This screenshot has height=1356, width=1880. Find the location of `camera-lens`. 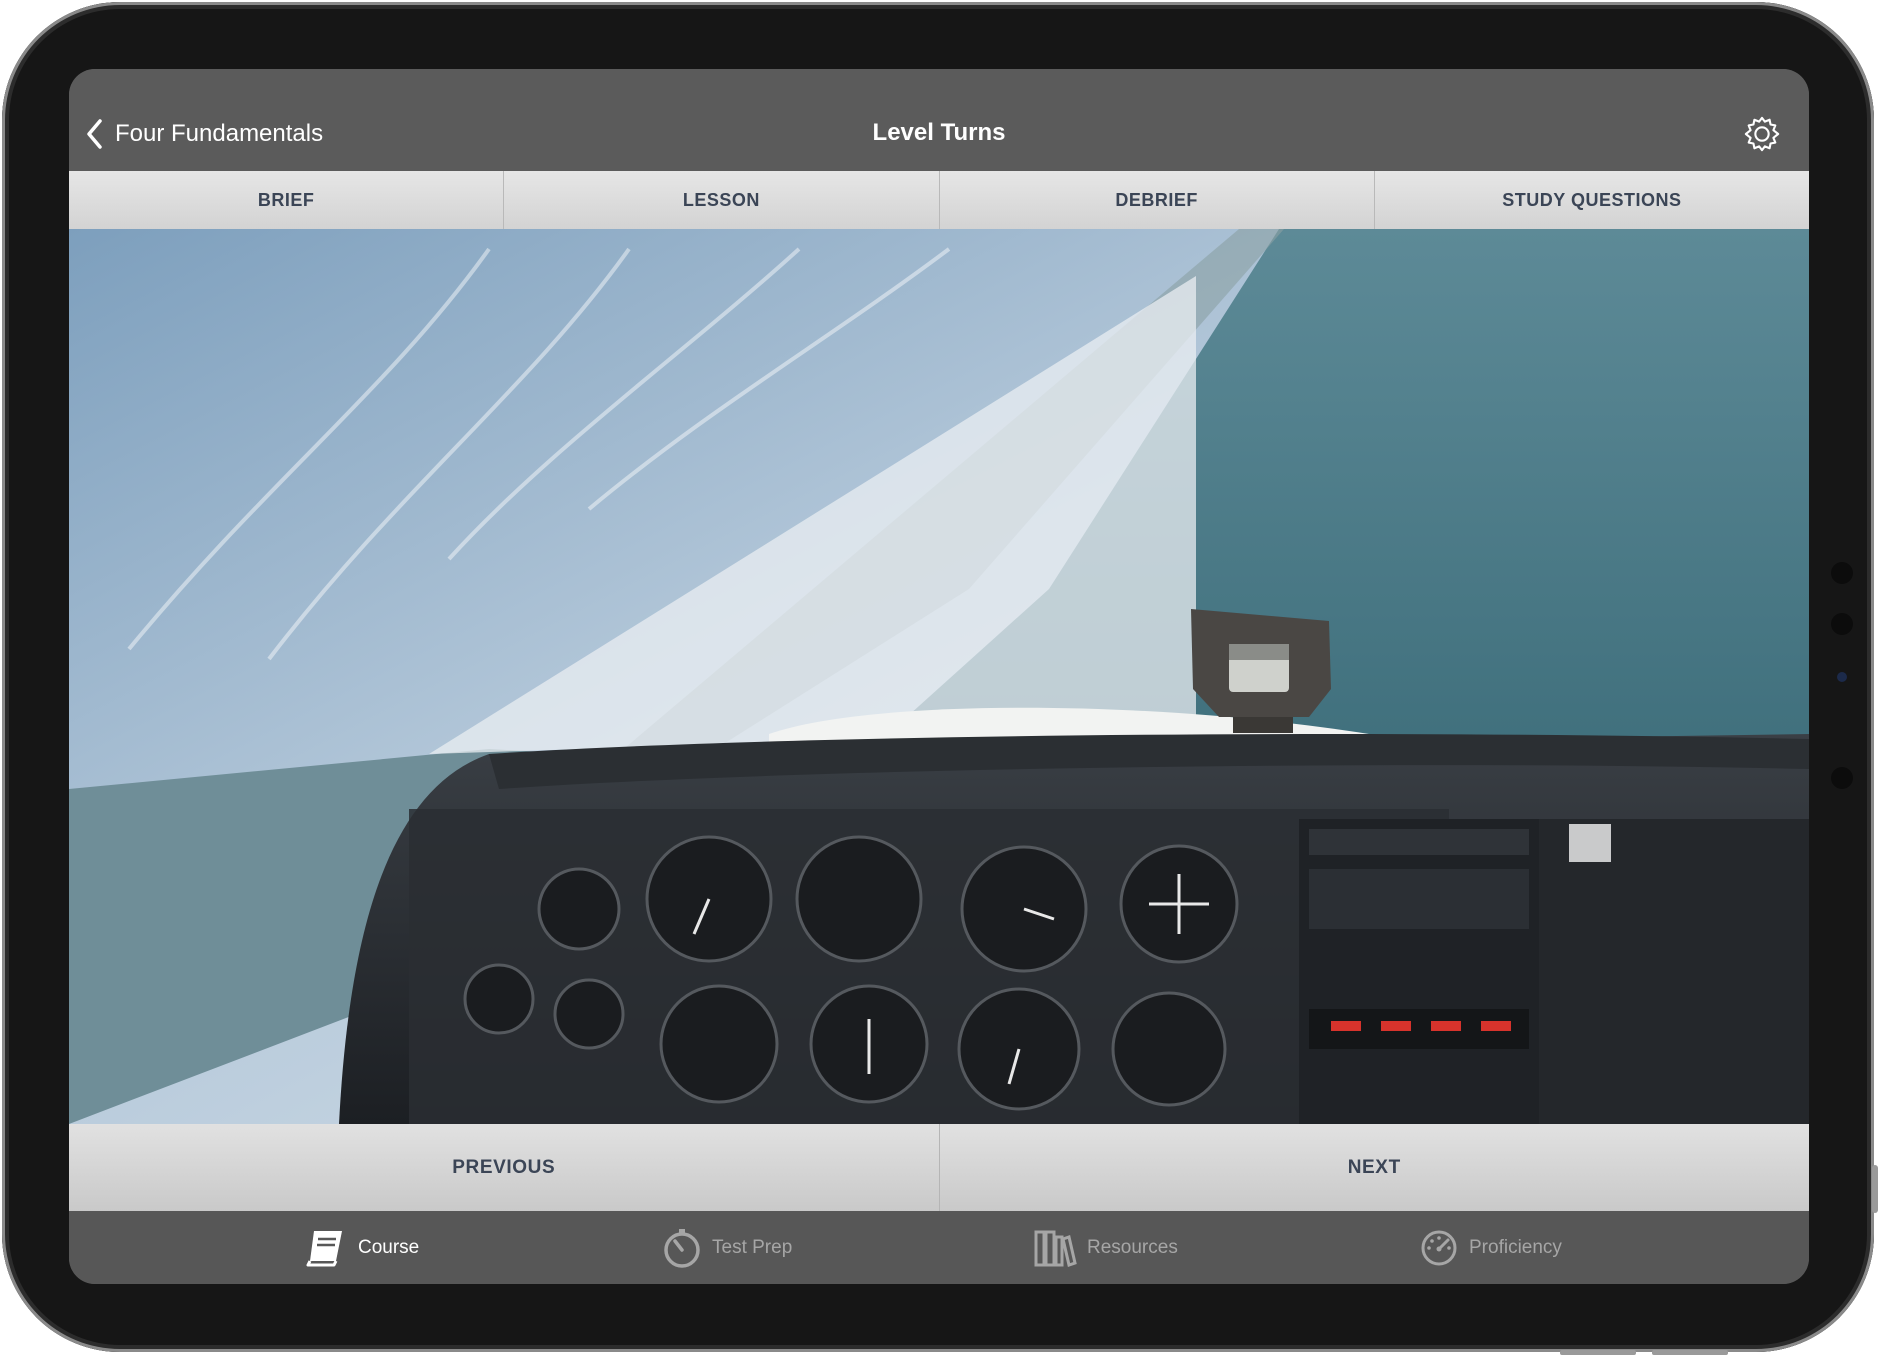

camera-lens is located at coordinates (1842, 677).